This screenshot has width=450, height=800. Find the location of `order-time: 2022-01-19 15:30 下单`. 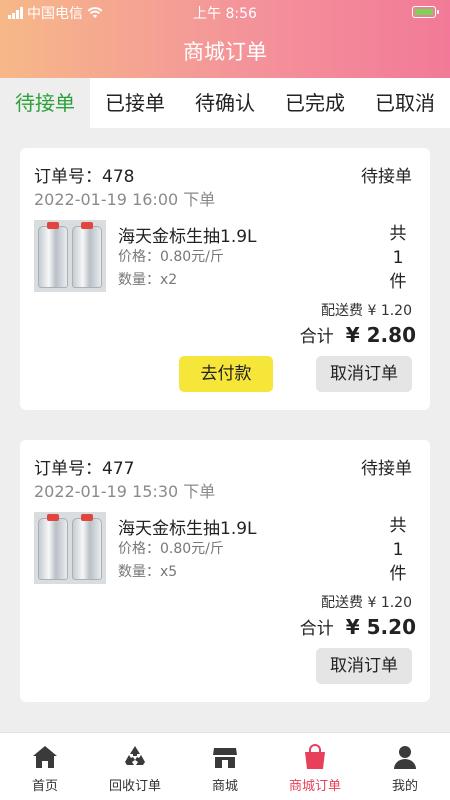

order-time: 2022-01-19 15:30 下单 is located at coordinates (125, 491).